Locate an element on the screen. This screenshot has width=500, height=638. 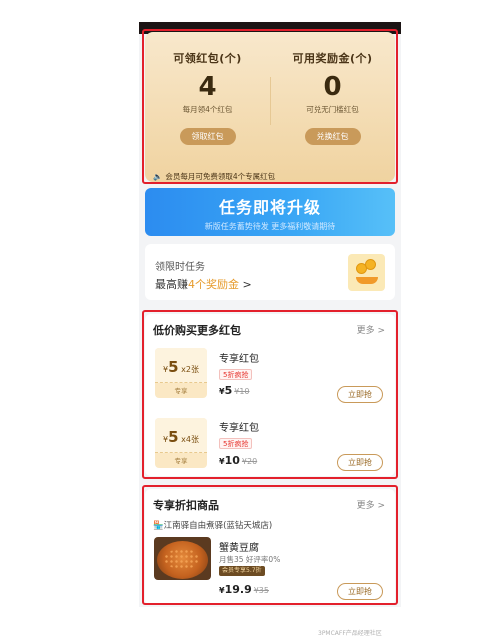
banner-subtitle: 新版任务蓄势待发 更多福利敬请期待 is located at coordinates (270, 226).